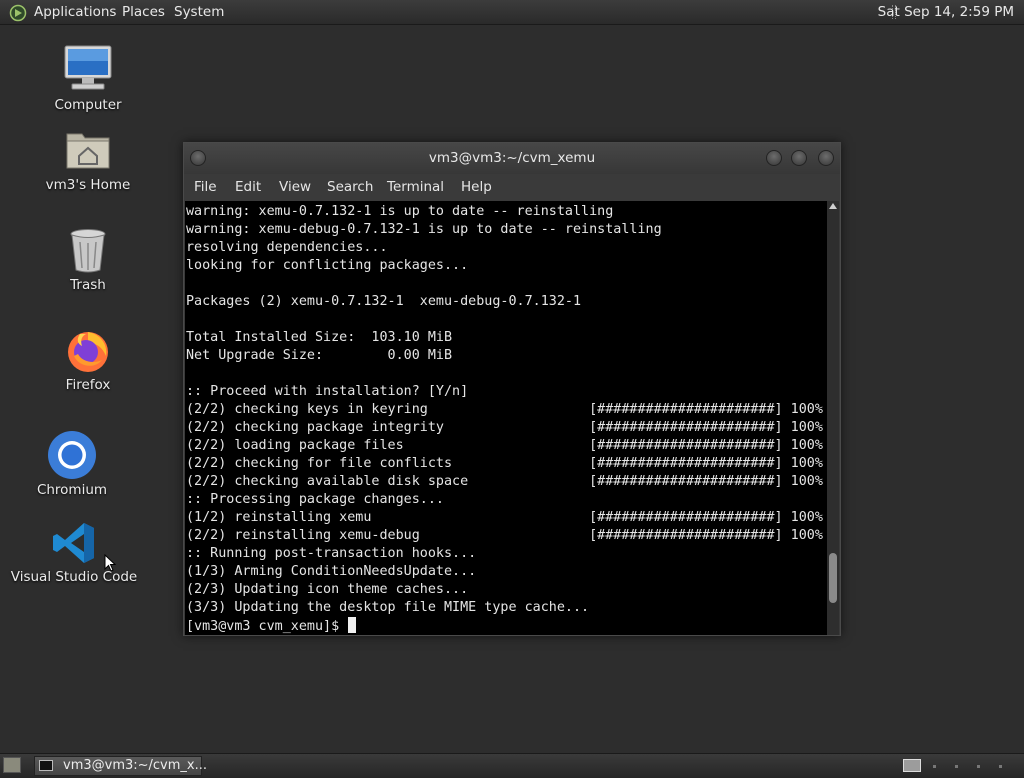 The image size is (1024, 778). I want to click on workspace-1-switcher, so click(912, 765).